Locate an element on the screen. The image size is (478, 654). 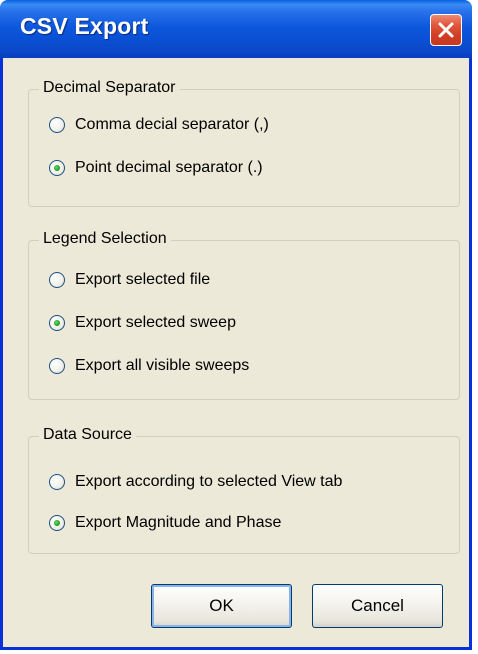
radio-selected-sweep is located at coordinates (57, 323).